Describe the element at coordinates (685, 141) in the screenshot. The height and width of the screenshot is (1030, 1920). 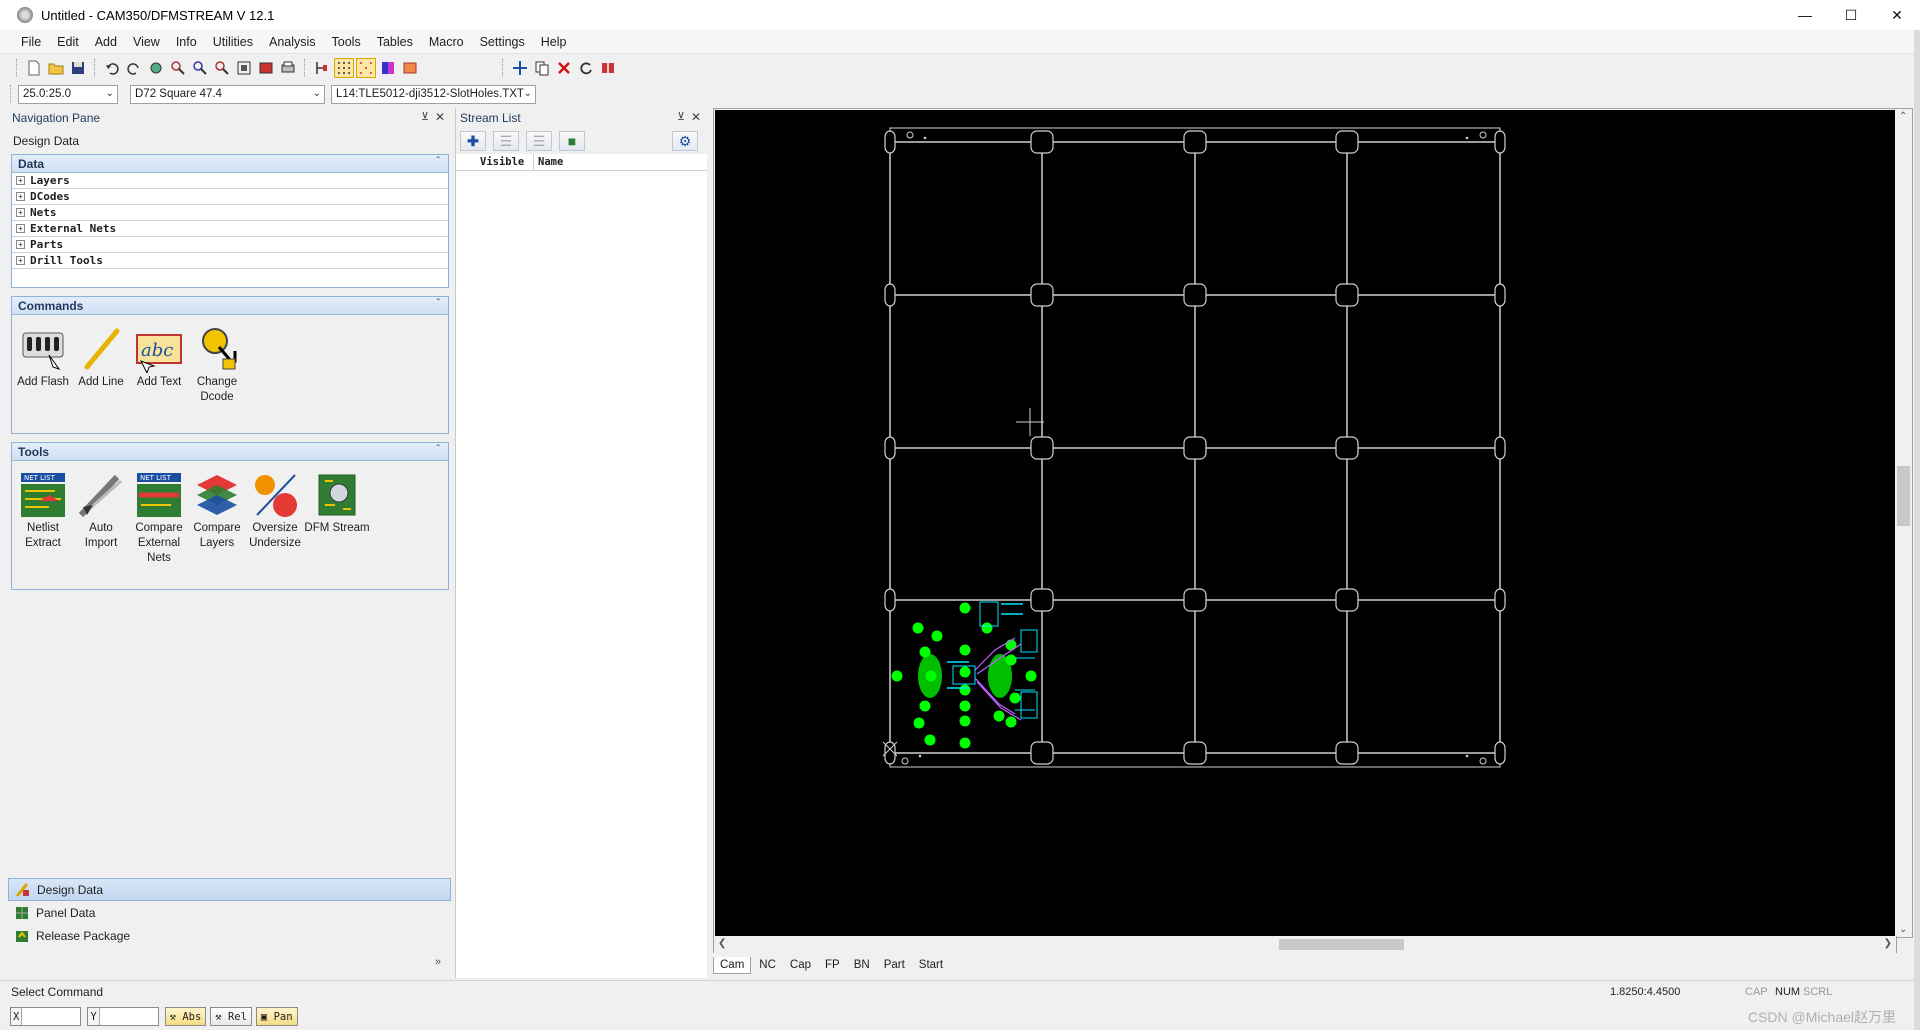
I see `settings-gear-icon: ⚙` at that location.